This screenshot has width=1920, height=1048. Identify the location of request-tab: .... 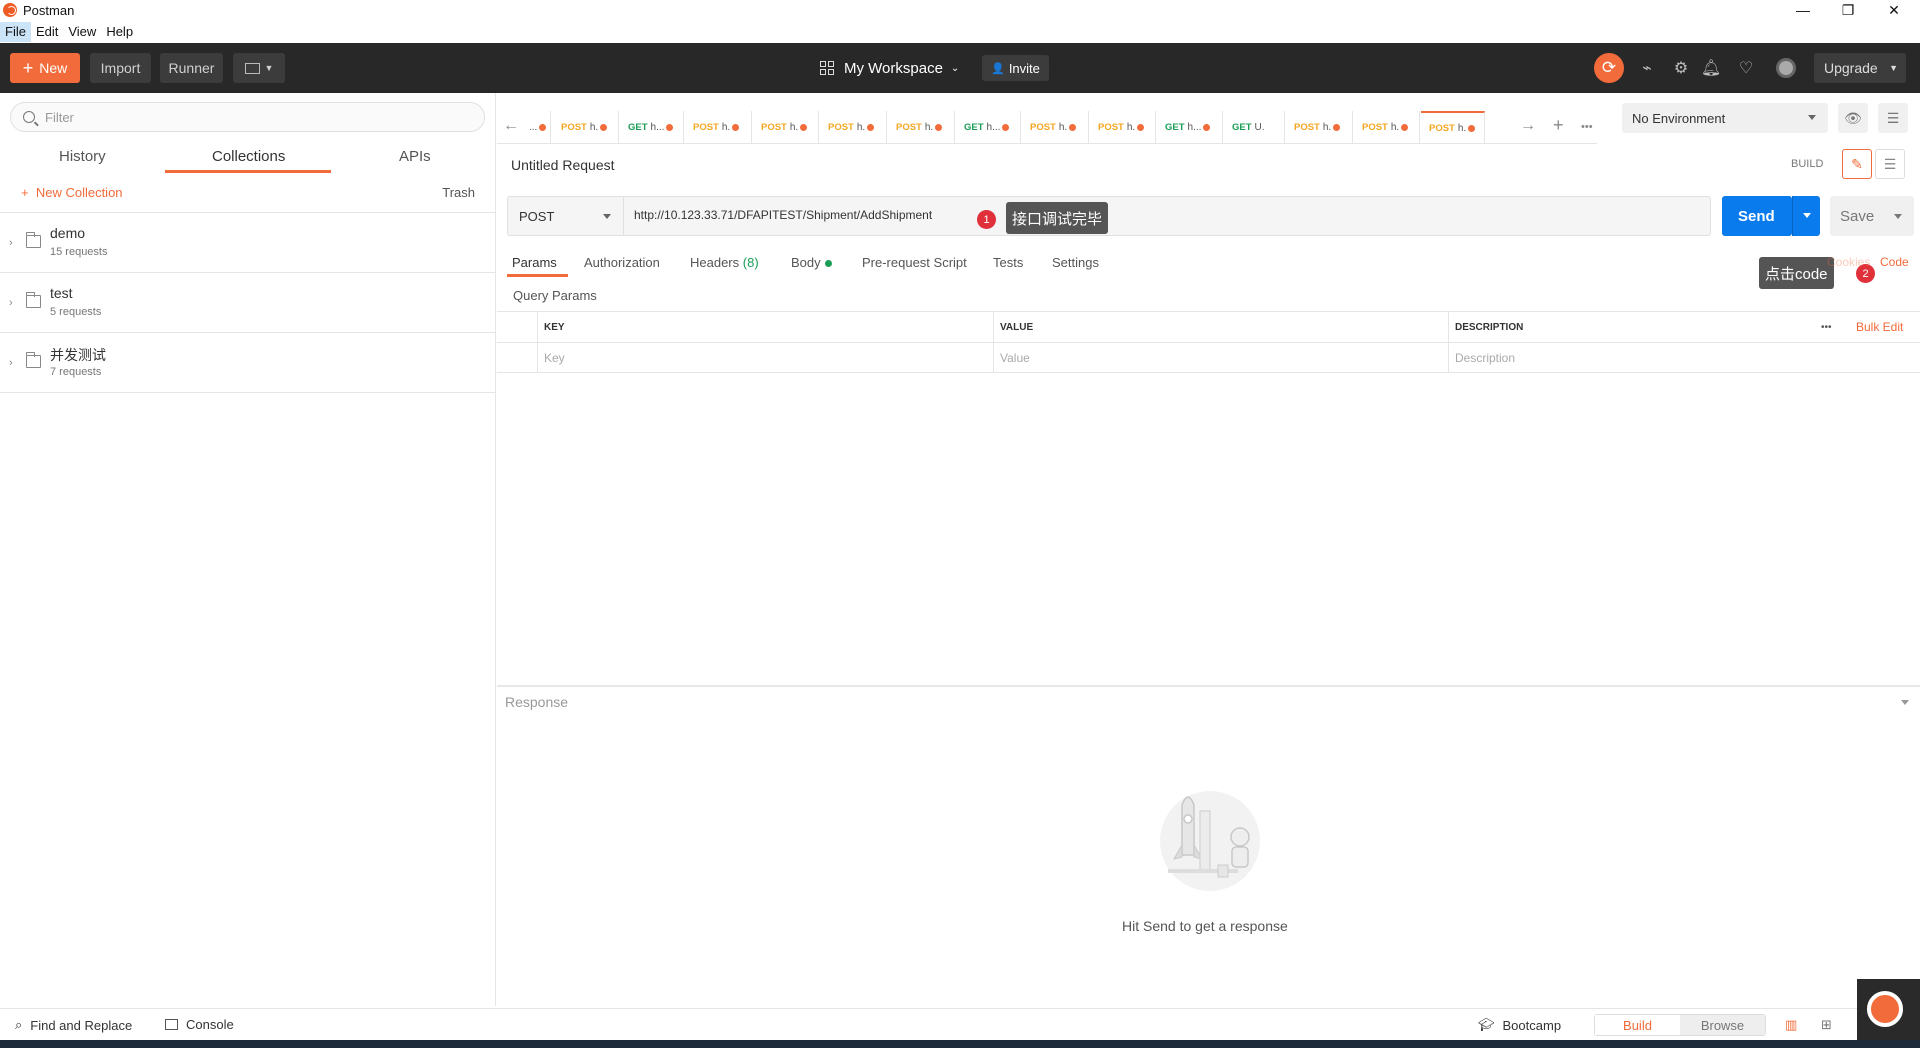
(536, 127).